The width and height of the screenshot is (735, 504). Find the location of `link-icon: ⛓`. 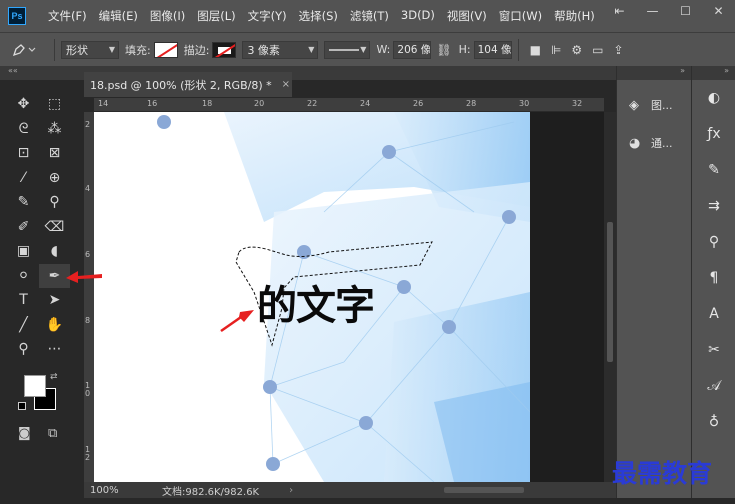

link-icon: ⛓ is located at coordinates (443, 50).